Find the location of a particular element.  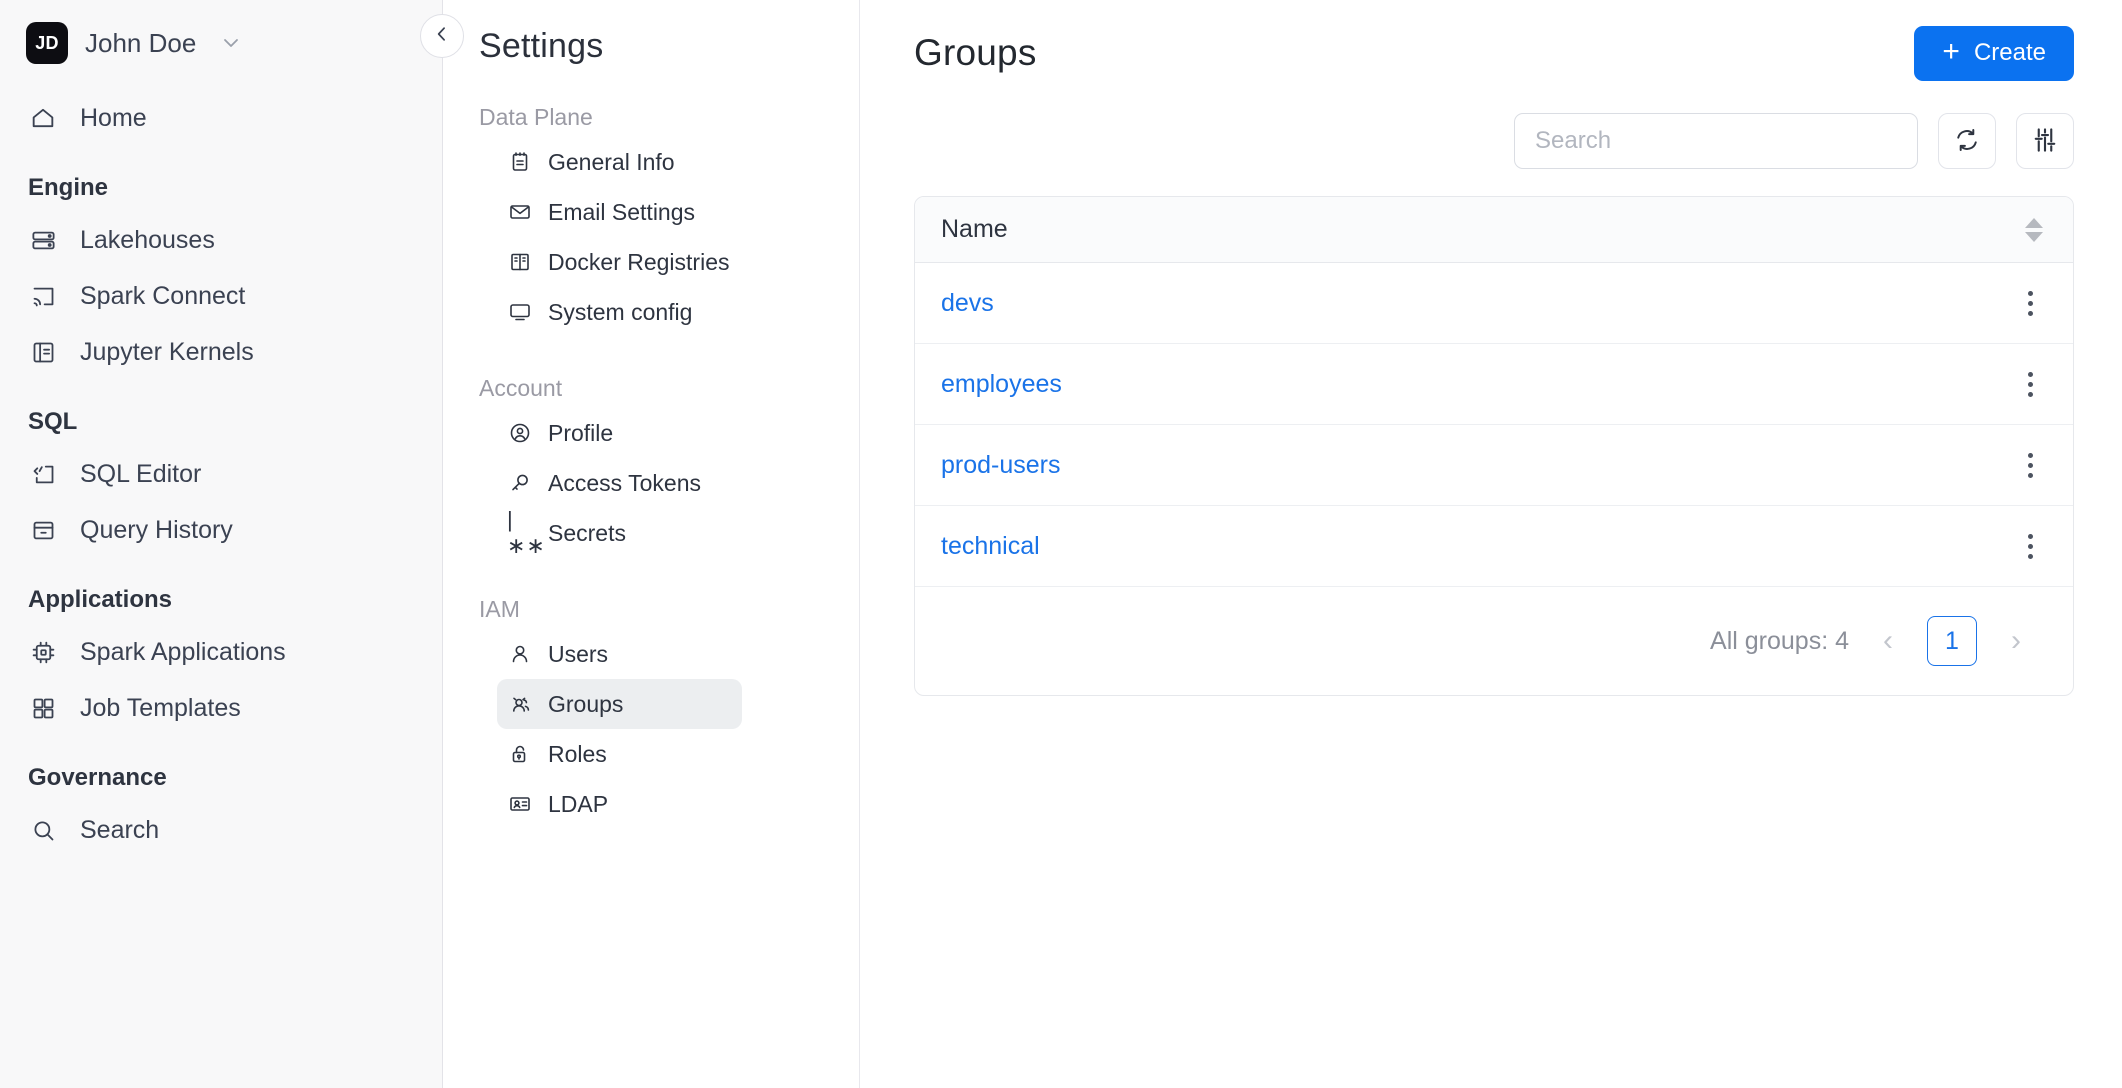

table-row: technical is located at coordinates (1494, 546).